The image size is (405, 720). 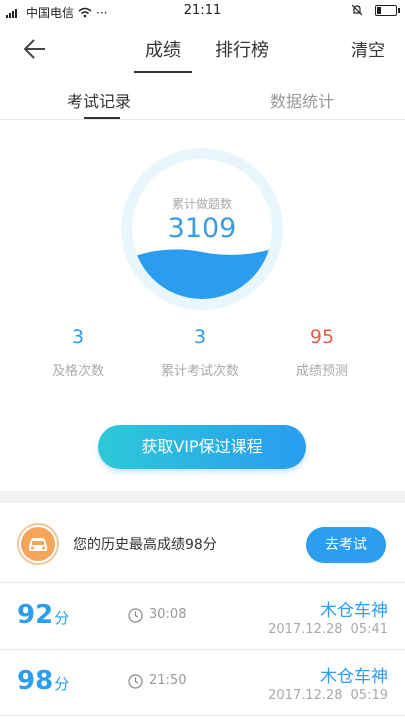 What do you see at coordinates (322, 337) in the screenshot?
I see `stat-value: 95` at bounding box center [322, 337].